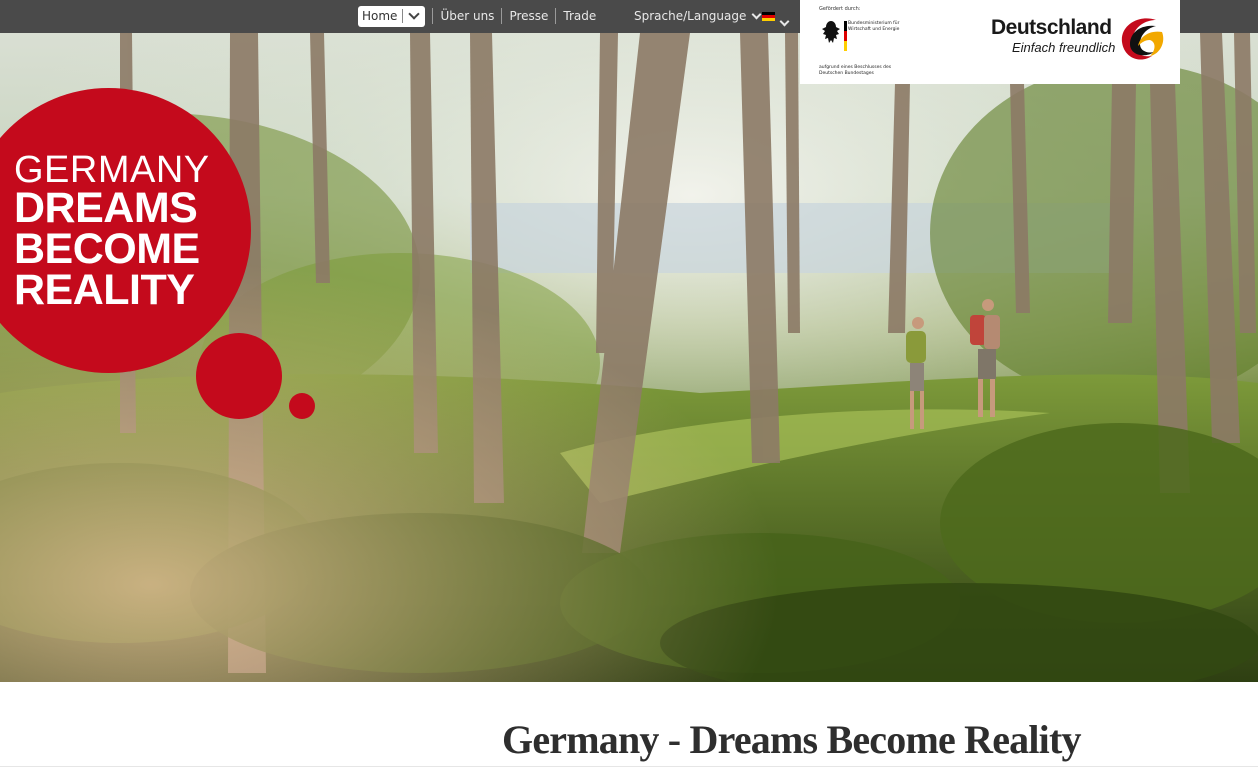 This screenshot has height=768, width=1258. What do you see at coordinates (768, 19) in the screenshot?
I see `flag-stripe-gold` at bounding box center [768, 19].